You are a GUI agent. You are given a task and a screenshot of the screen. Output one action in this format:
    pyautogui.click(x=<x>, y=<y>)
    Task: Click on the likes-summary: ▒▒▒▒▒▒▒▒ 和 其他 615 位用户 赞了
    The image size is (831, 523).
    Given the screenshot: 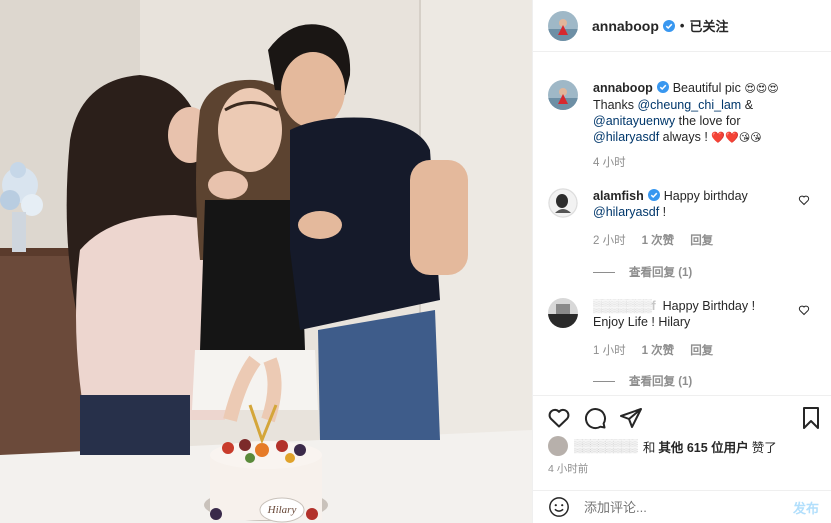 What is the action you would take?
    pyautogui.click(x=662, y=446)
    